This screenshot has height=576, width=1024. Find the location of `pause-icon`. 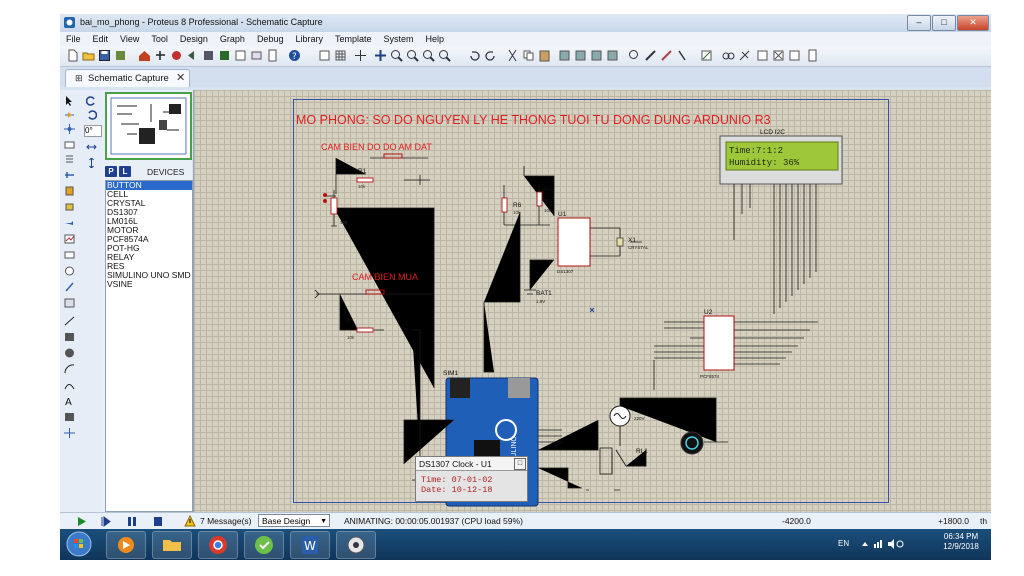

pause-icon is located at coordinates (132, 521).